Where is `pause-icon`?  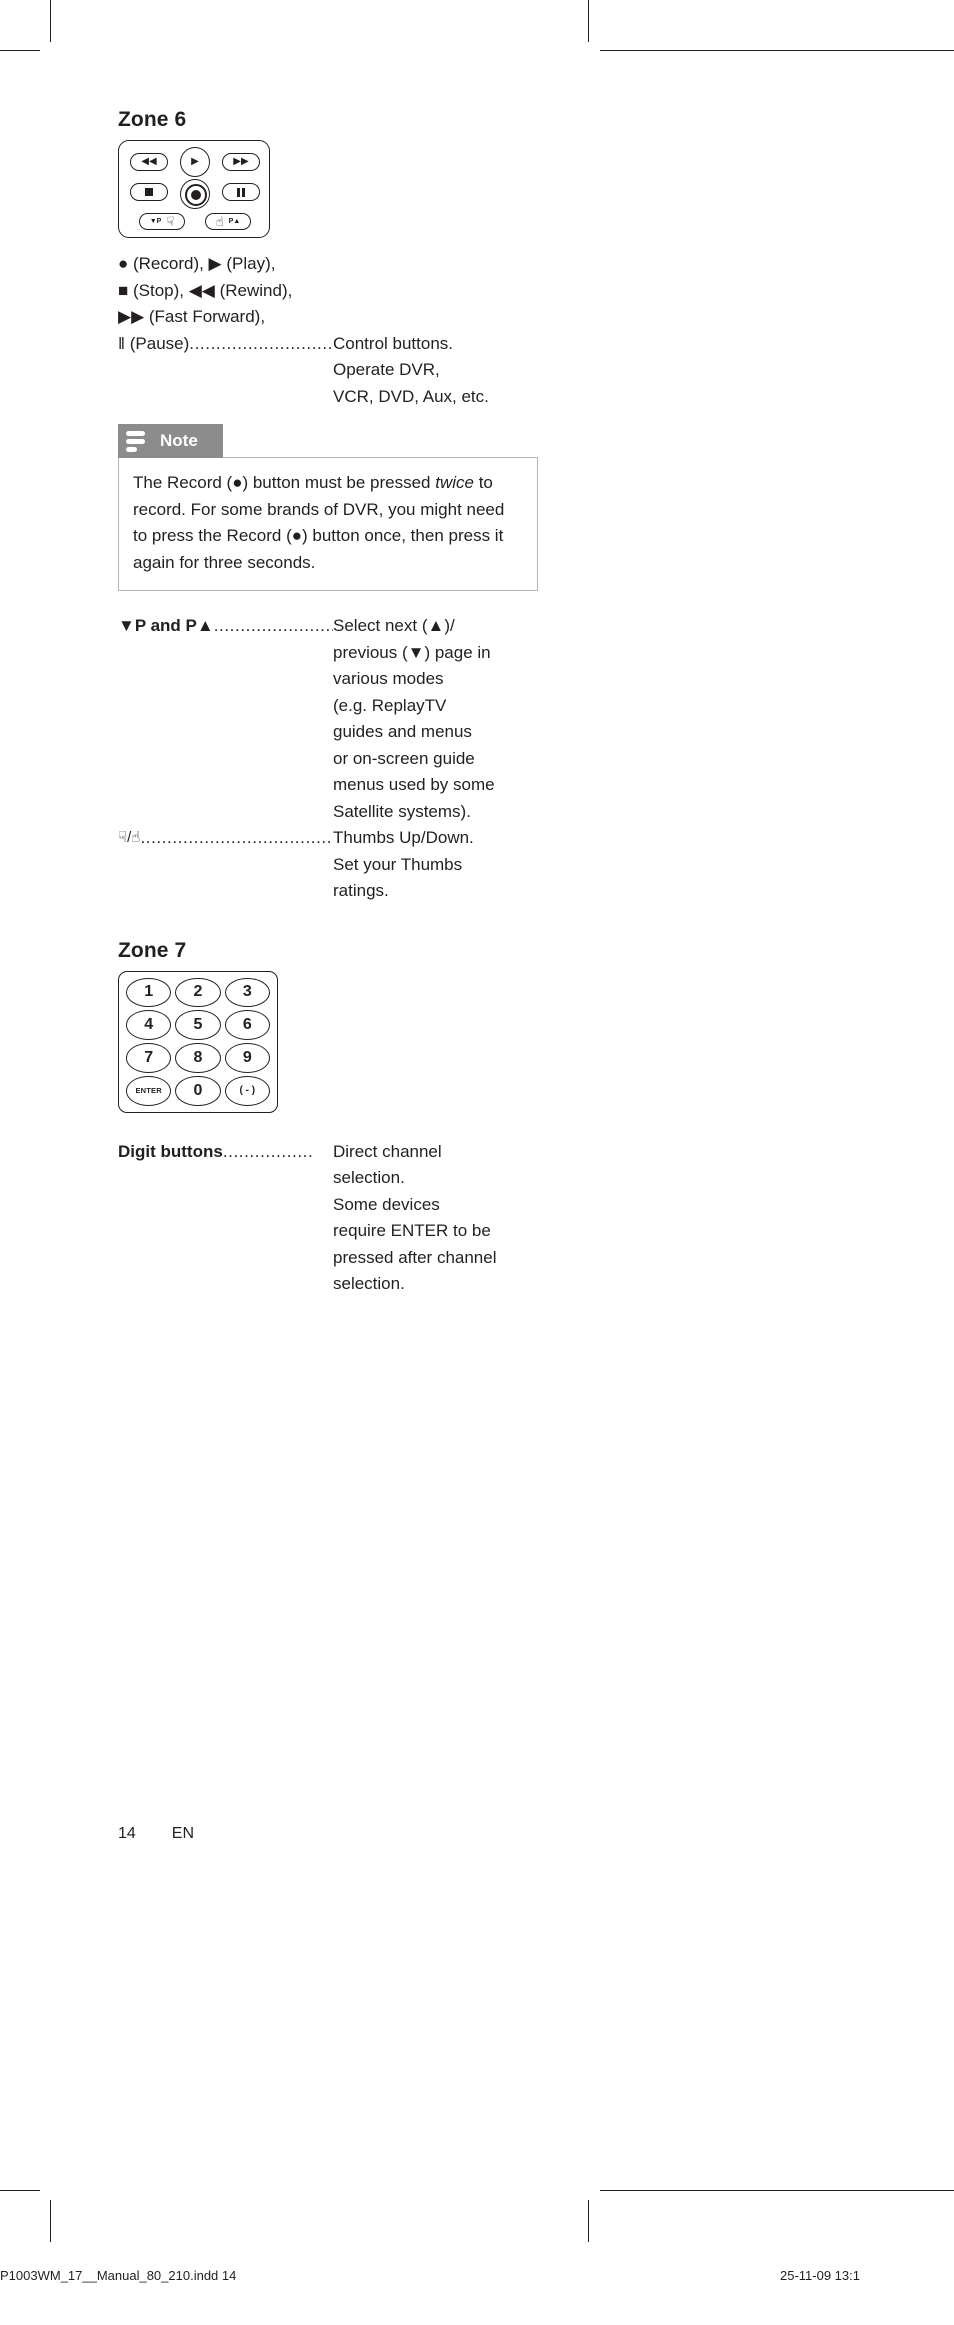
pause-icon is located at coordinates (241, 192).